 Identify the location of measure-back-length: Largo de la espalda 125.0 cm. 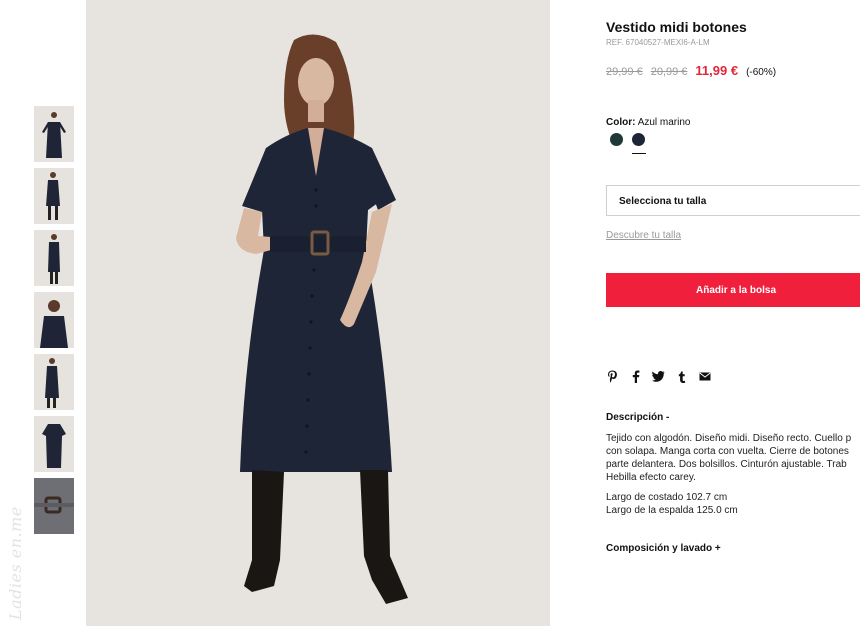
(672, 510).